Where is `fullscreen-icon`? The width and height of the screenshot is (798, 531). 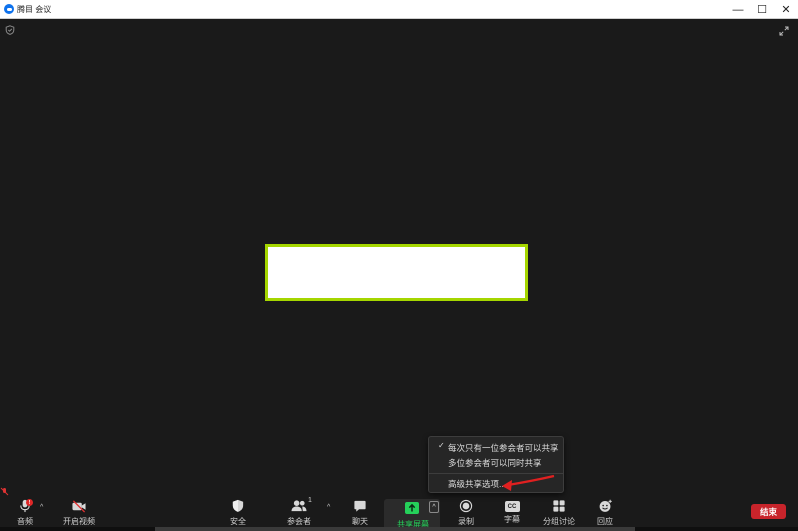
fullscreen-icon is located at coordinates (784, 31).